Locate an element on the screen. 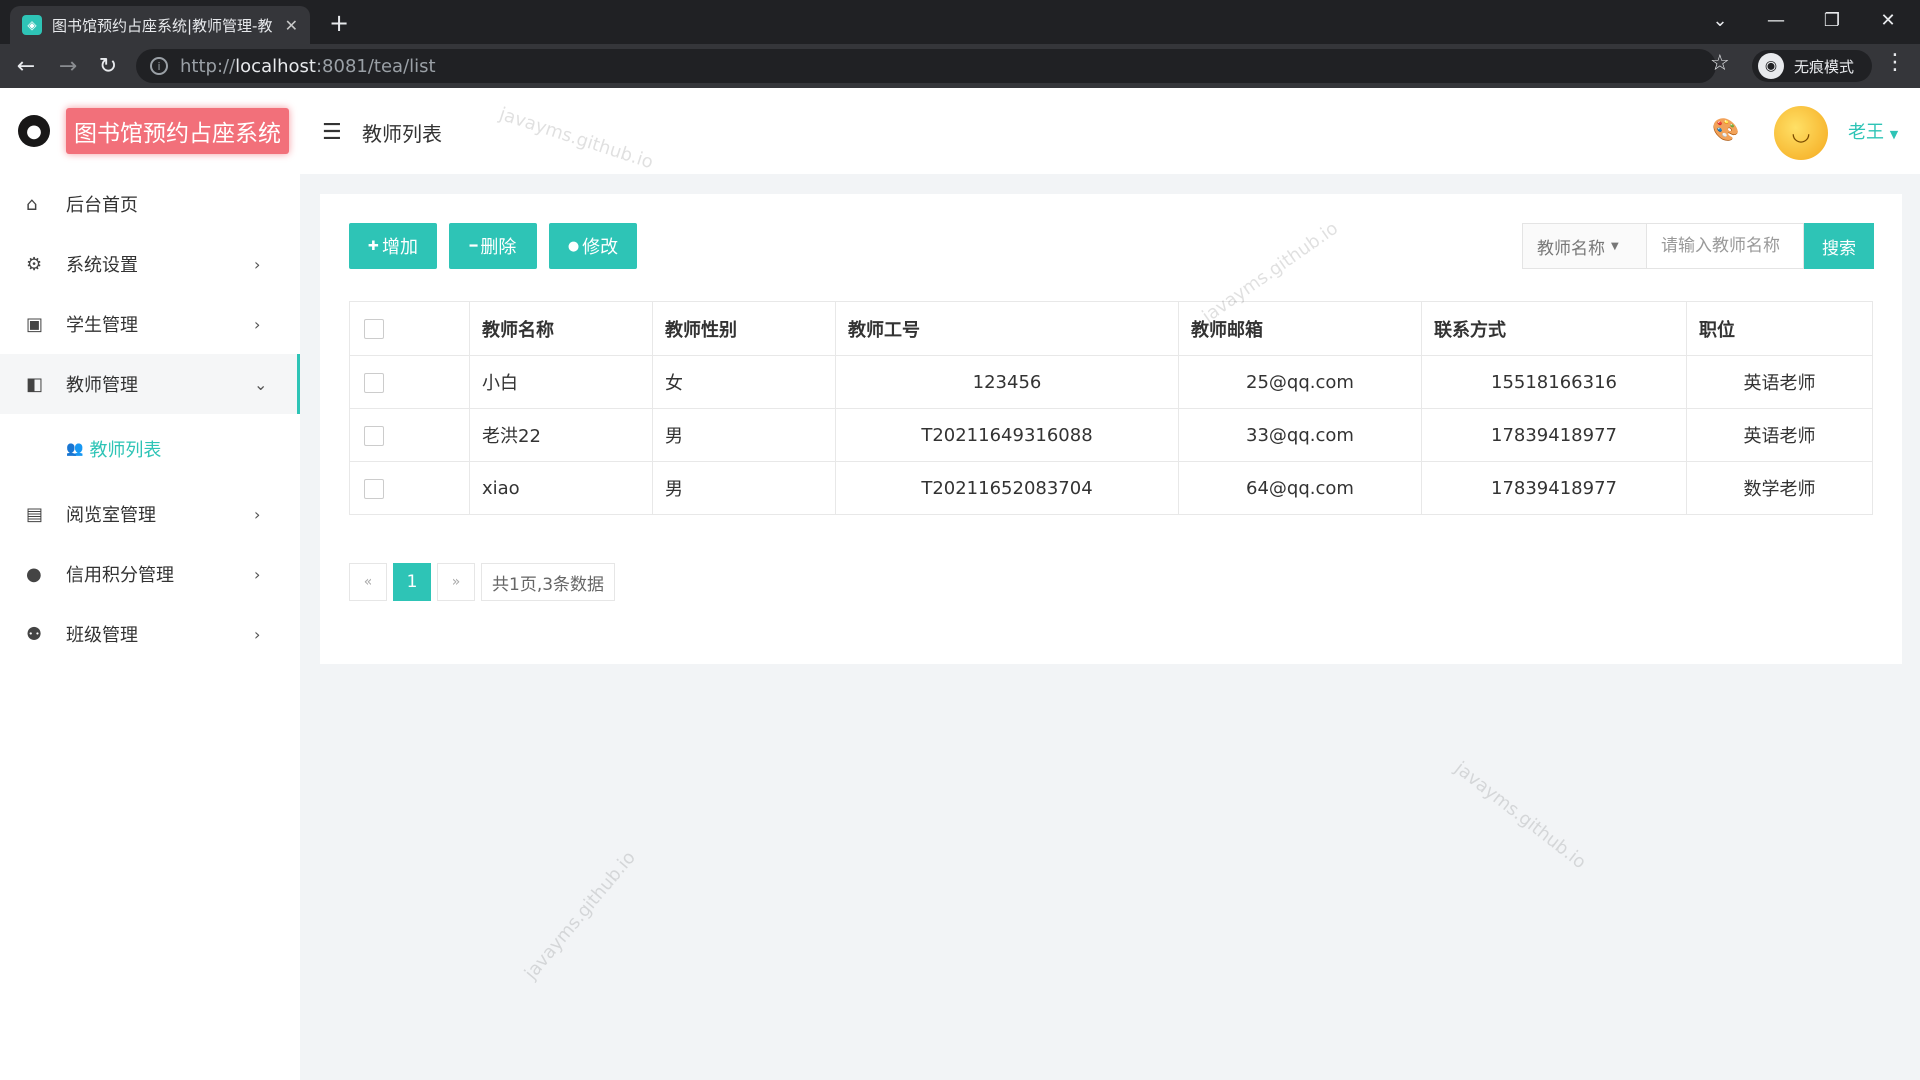 The image size is (1920, 1080). col-header: 教师性别 is located at coordinates (744, 328).